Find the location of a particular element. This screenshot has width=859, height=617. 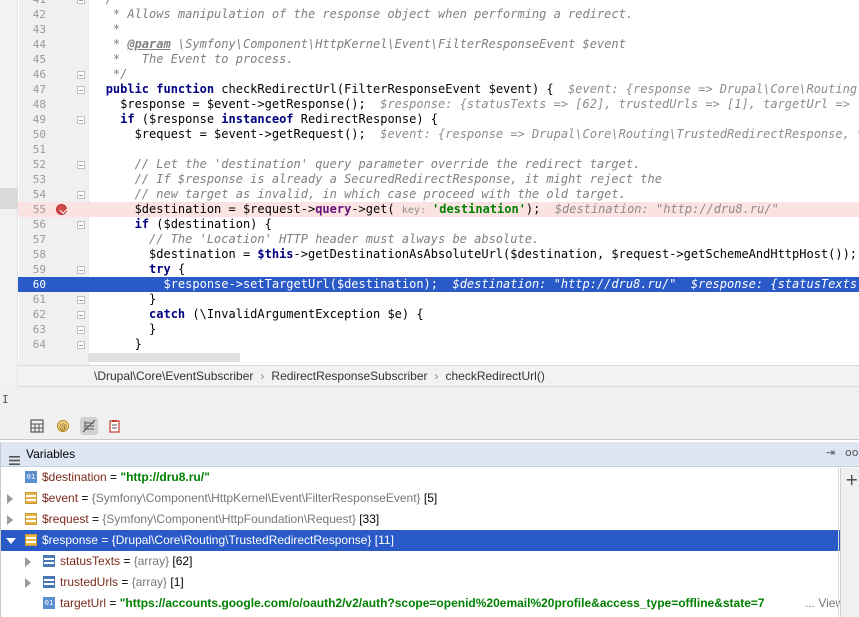

code-line: 56 if ($destination) { is located at coordinates (429, 224).